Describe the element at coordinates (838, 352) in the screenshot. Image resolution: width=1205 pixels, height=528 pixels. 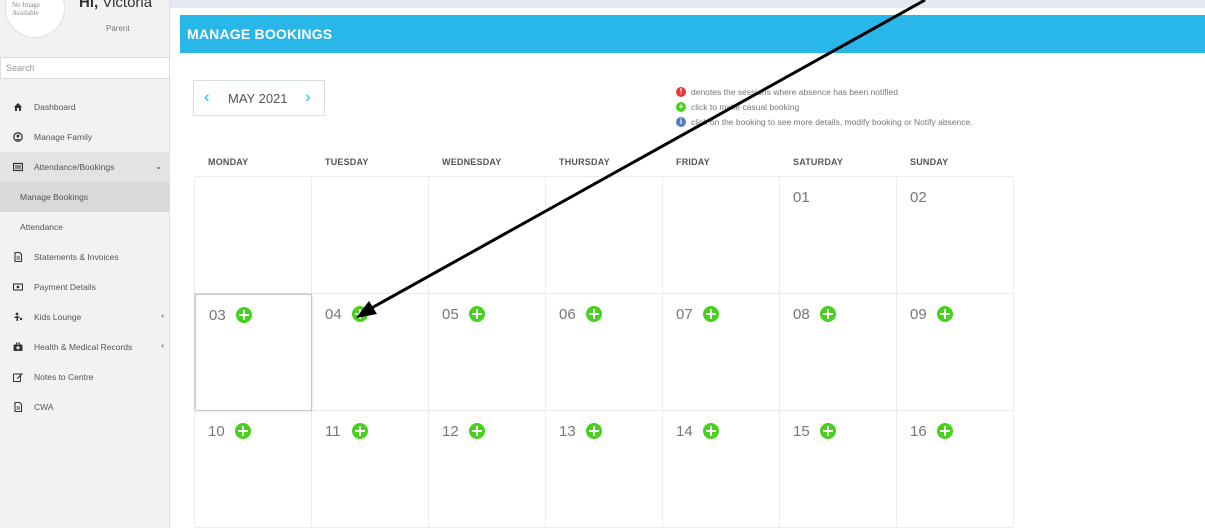
I see `calendar-day-cell: 08` at that location.